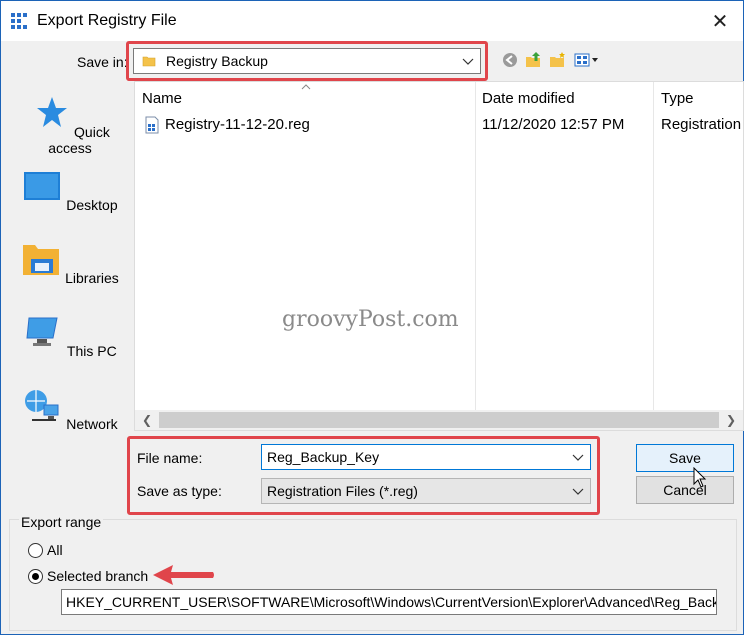 The width and height of the screenshot is (744, 635). Describe the element at coordinates (363, 475) in the screenshot. I see `filename-highlight` at that location.